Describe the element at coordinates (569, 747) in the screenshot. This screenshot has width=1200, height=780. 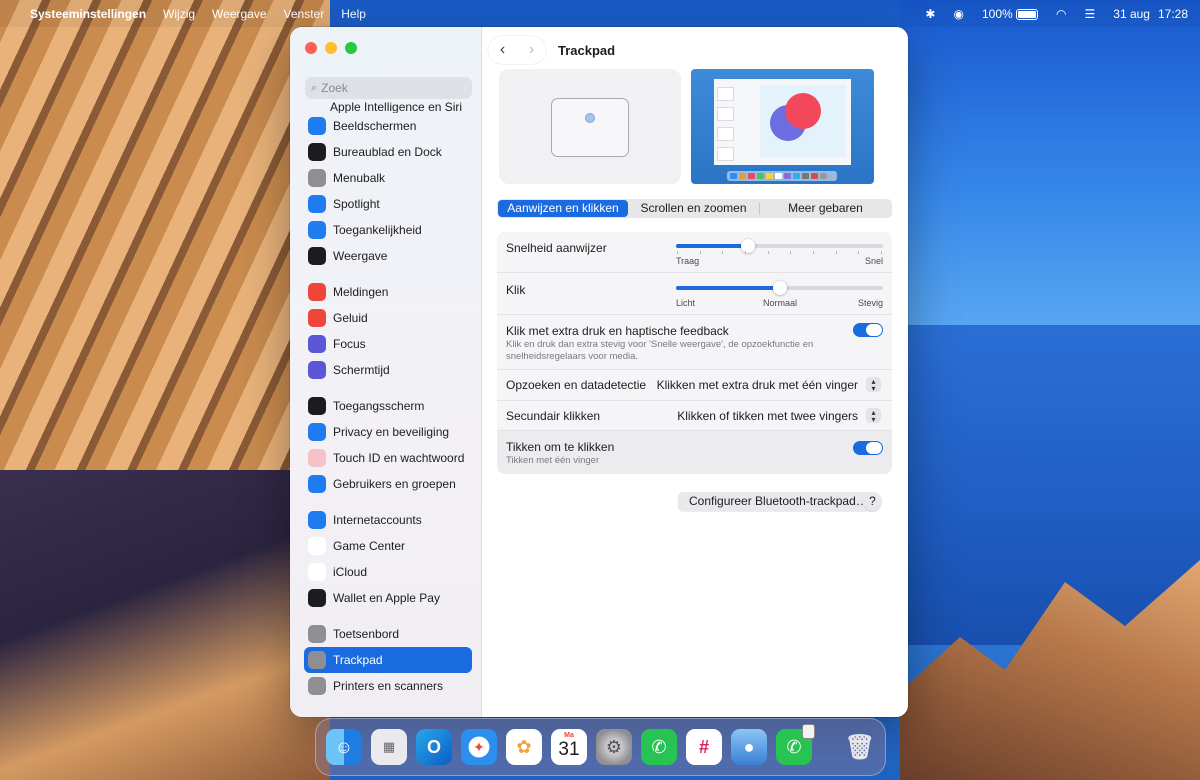
I see `dock-calendar: Ma 31` at that location.